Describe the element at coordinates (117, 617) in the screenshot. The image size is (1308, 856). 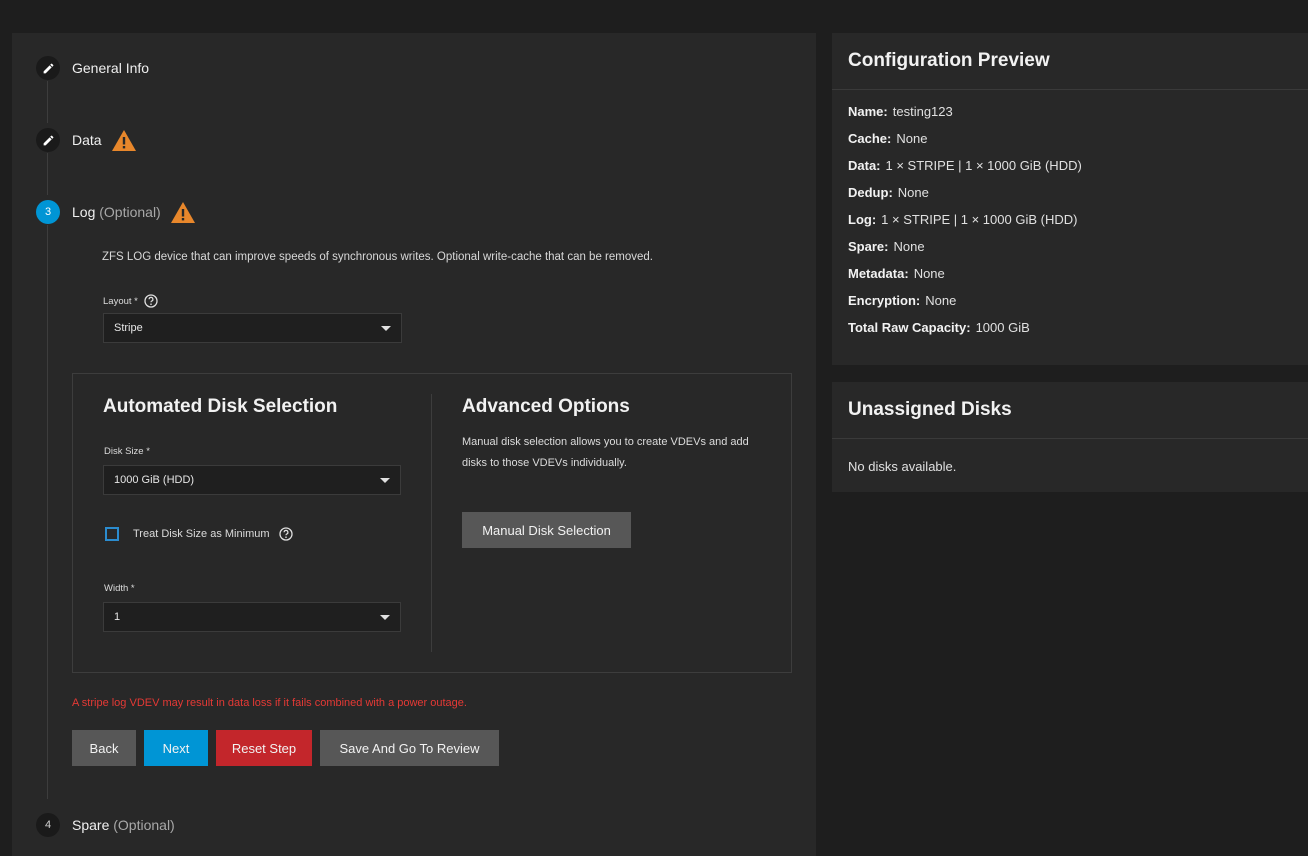
I see `width-value: 1` at that location.